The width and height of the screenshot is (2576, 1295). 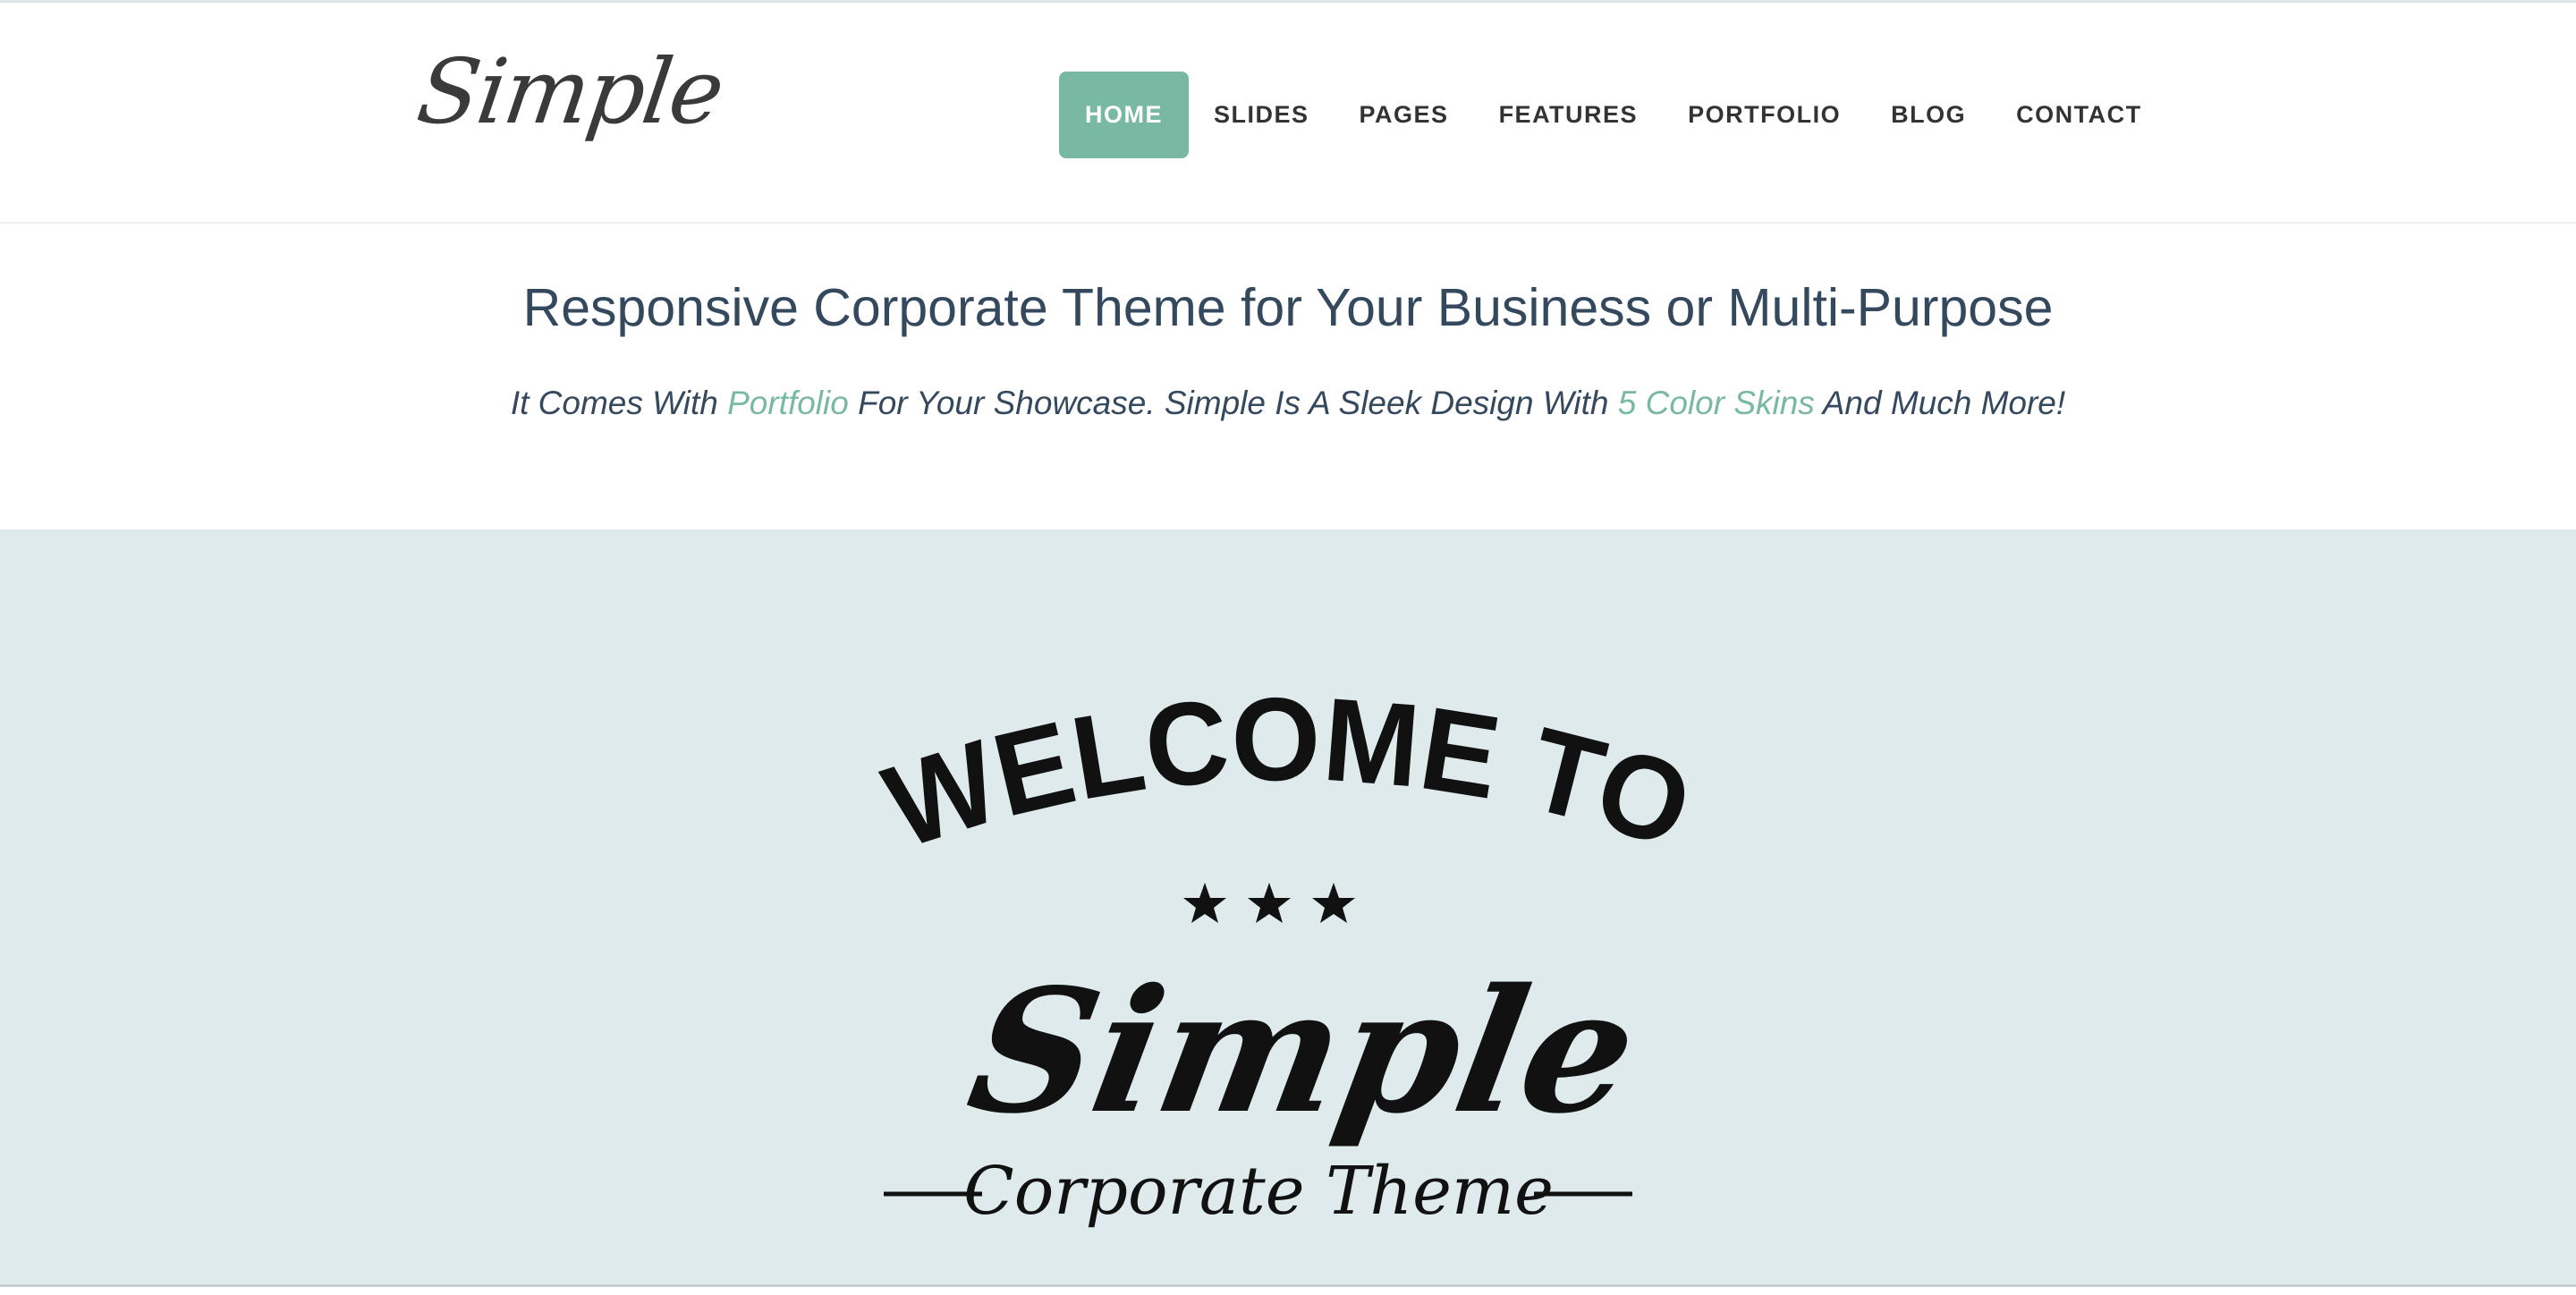 What do you see at coordinates (1124, 115) in the screenshot?
I see `nav-home: HOME` at bounding box center [1124, 115].